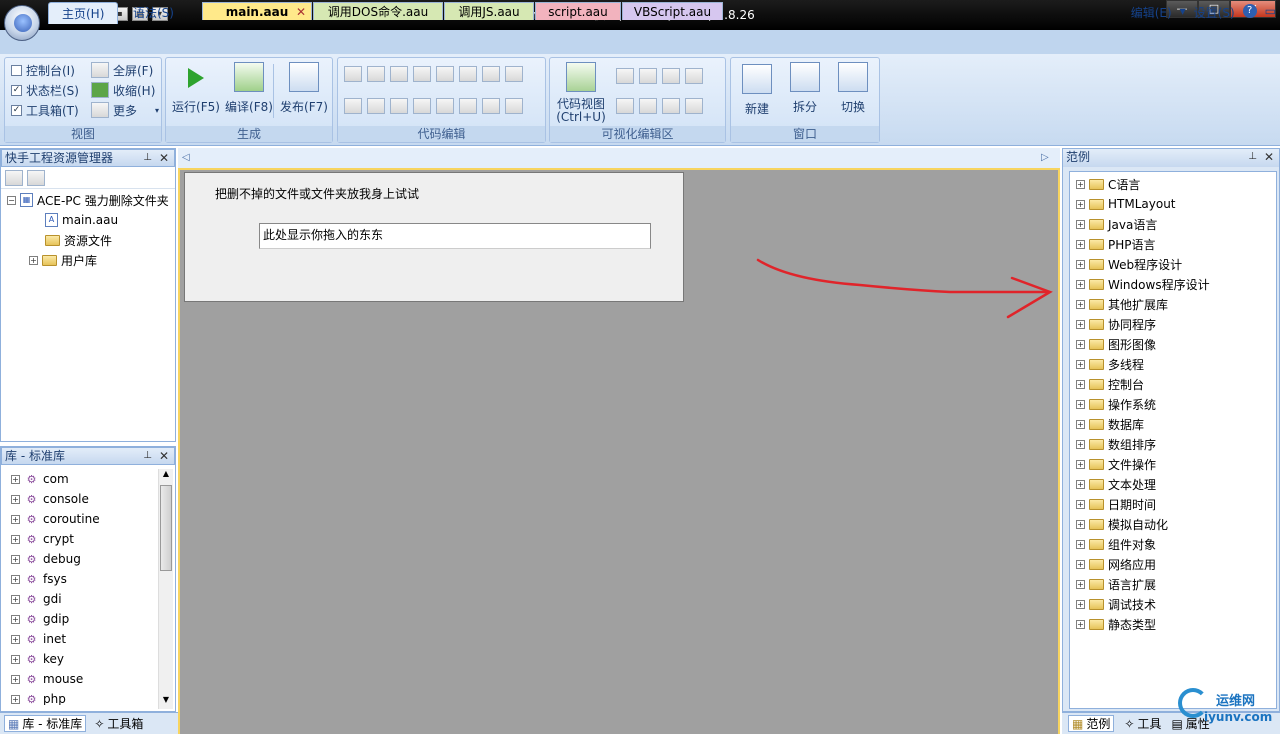 The height and width of the screenshot is (734, 1280). What do you see at coordinates (1176, 204) in the screenshot?
I see `example-category: + HTMLayout` at bounding box center [1176, 204].